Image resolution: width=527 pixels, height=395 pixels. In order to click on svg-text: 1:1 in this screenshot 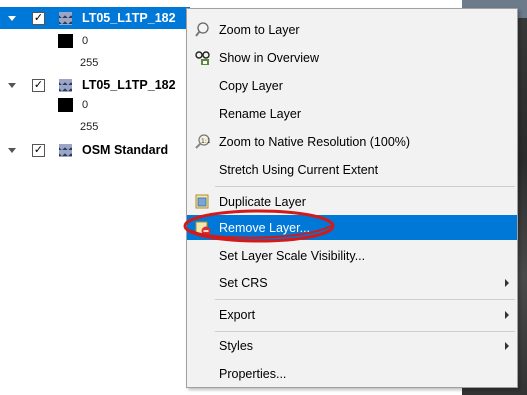, I will do `click(206, 141)`.